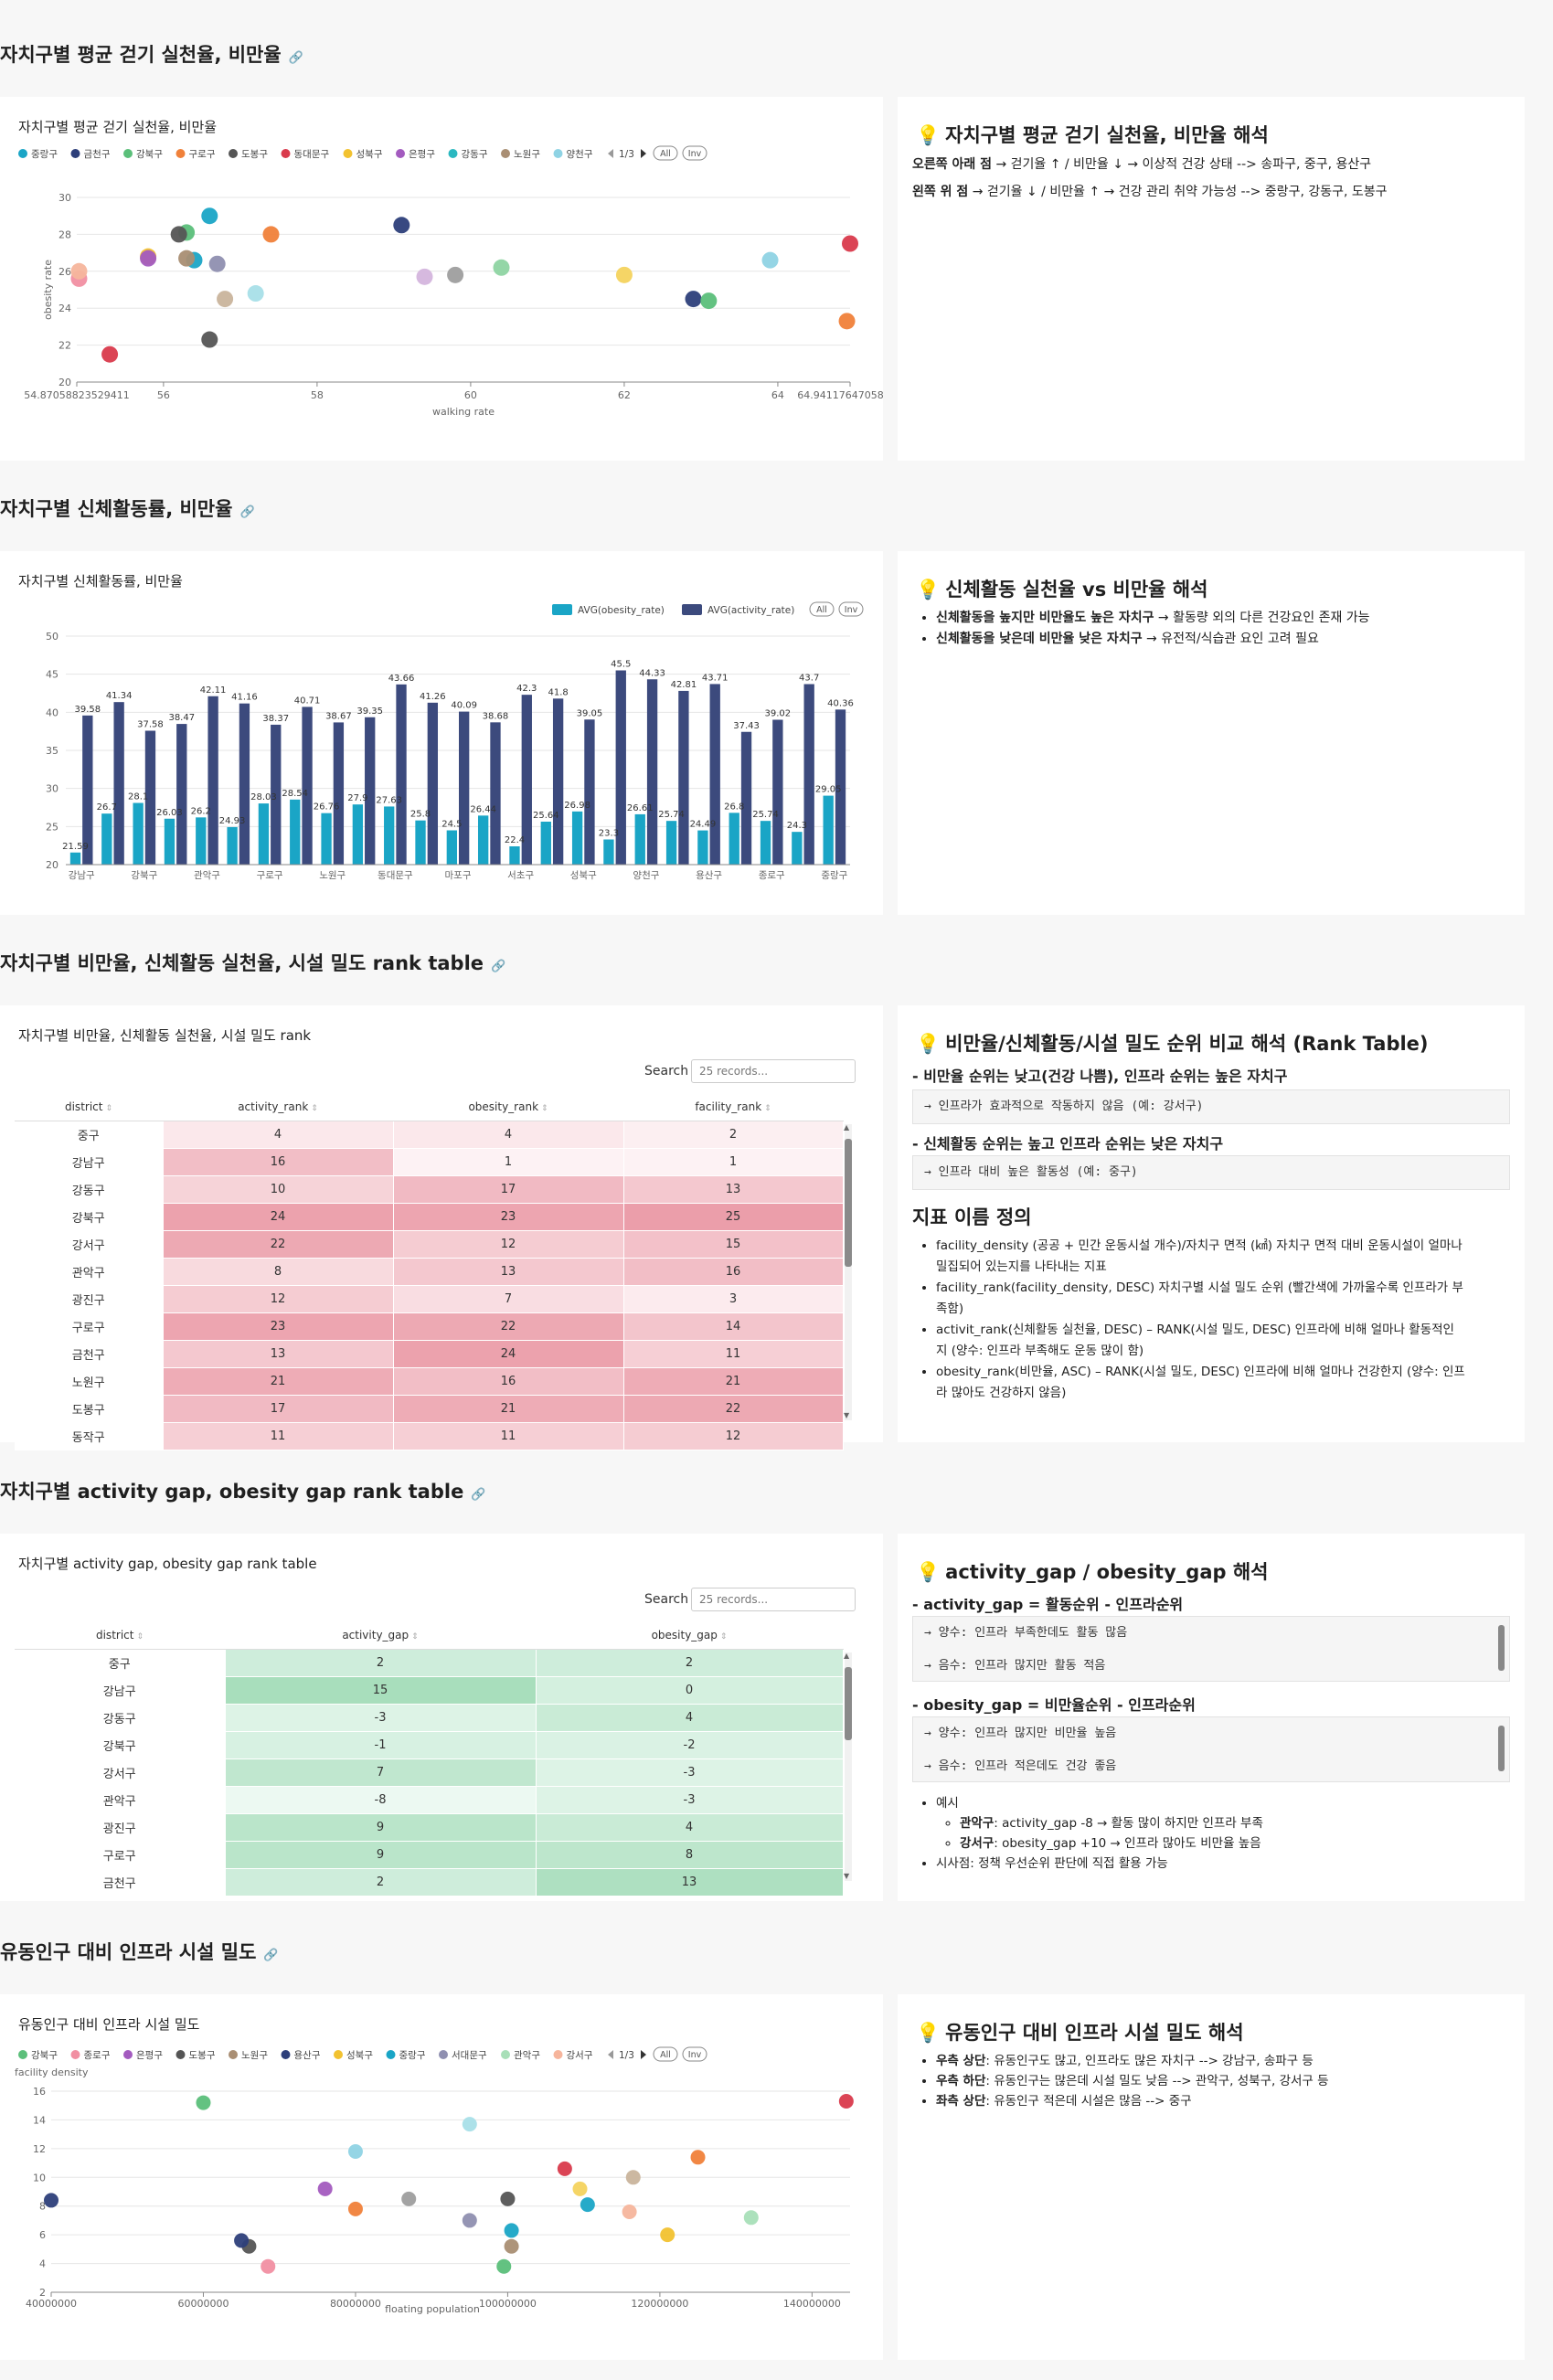 The width and height of the screenshot is (1553, 2380). What do you see at coordinates (430, 1800) in the screenshot?
I see `table-row: 관악구 -8 -3` at bounding box center [430, 1800].